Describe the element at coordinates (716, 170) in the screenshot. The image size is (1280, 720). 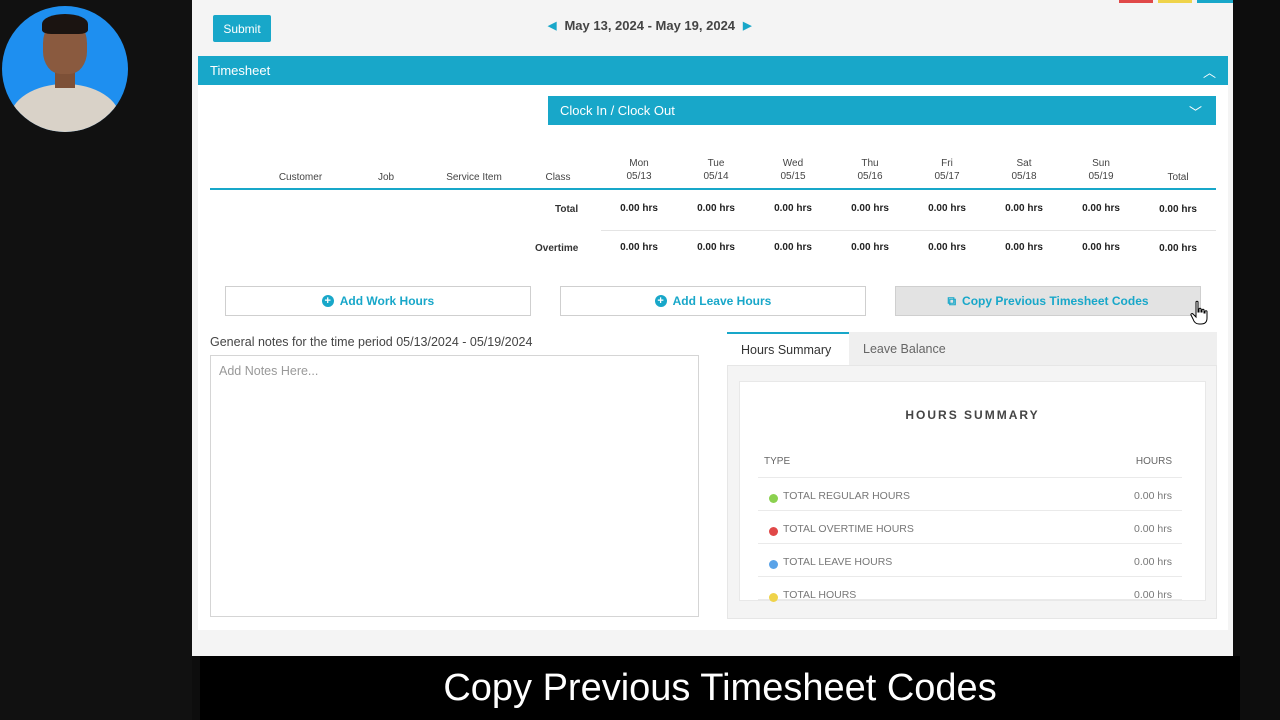
I see `column-day: Tue 05/14` at that location.